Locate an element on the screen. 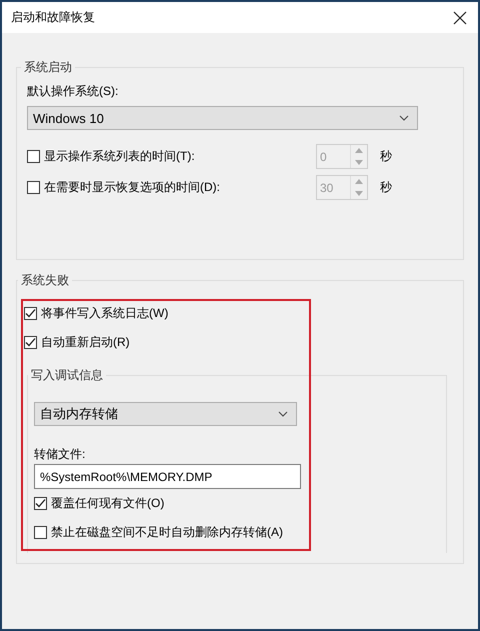  window-title: 启动和故障恢复 is located at coordinates (53, 17).